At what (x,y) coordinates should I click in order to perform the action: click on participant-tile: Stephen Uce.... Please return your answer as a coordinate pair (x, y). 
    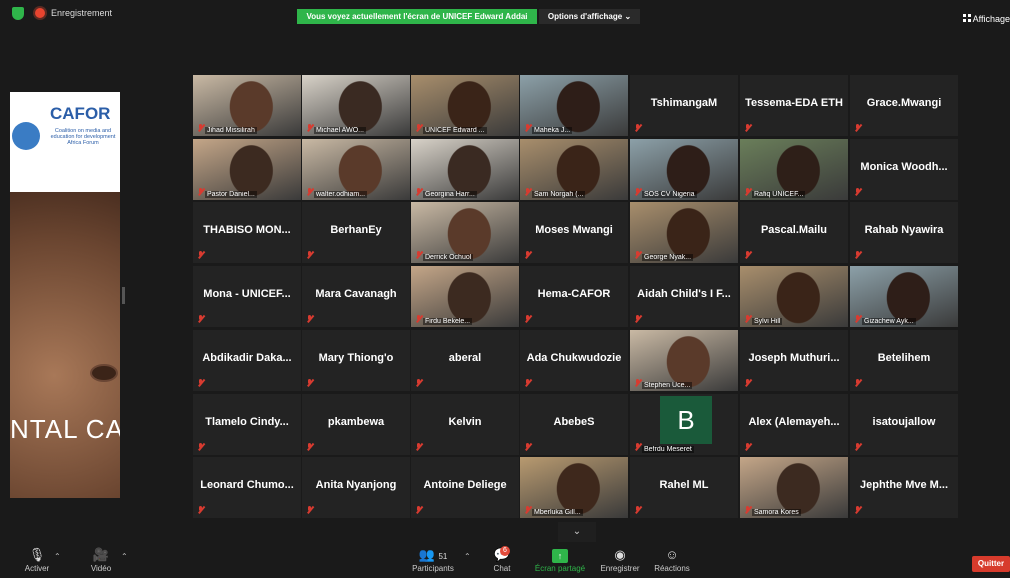
    Looking at the image, I should click on (684, 360).